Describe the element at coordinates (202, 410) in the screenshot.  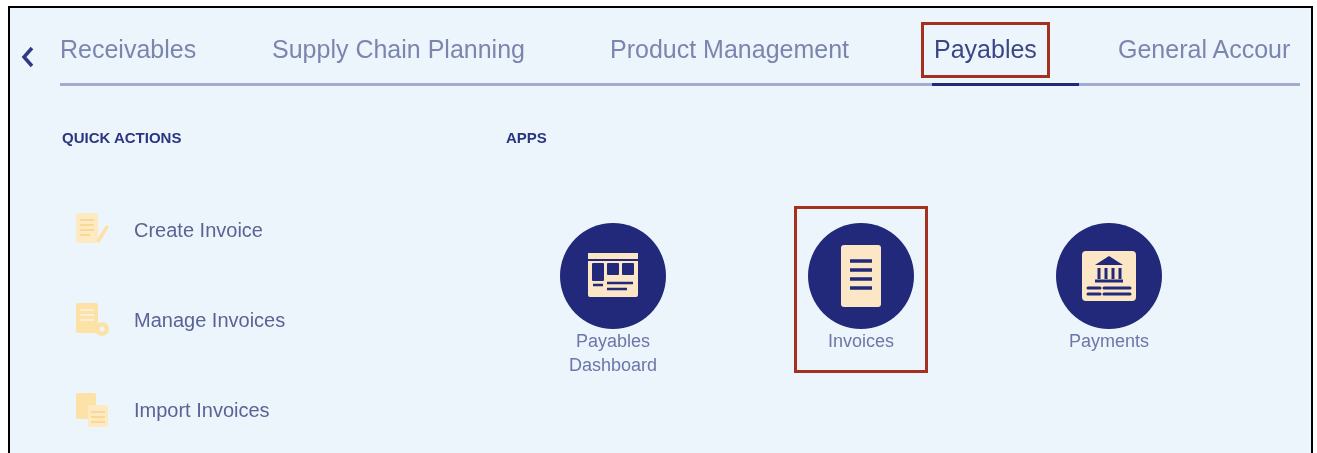
I see `quick-action-link: Import Invoices` at that location.